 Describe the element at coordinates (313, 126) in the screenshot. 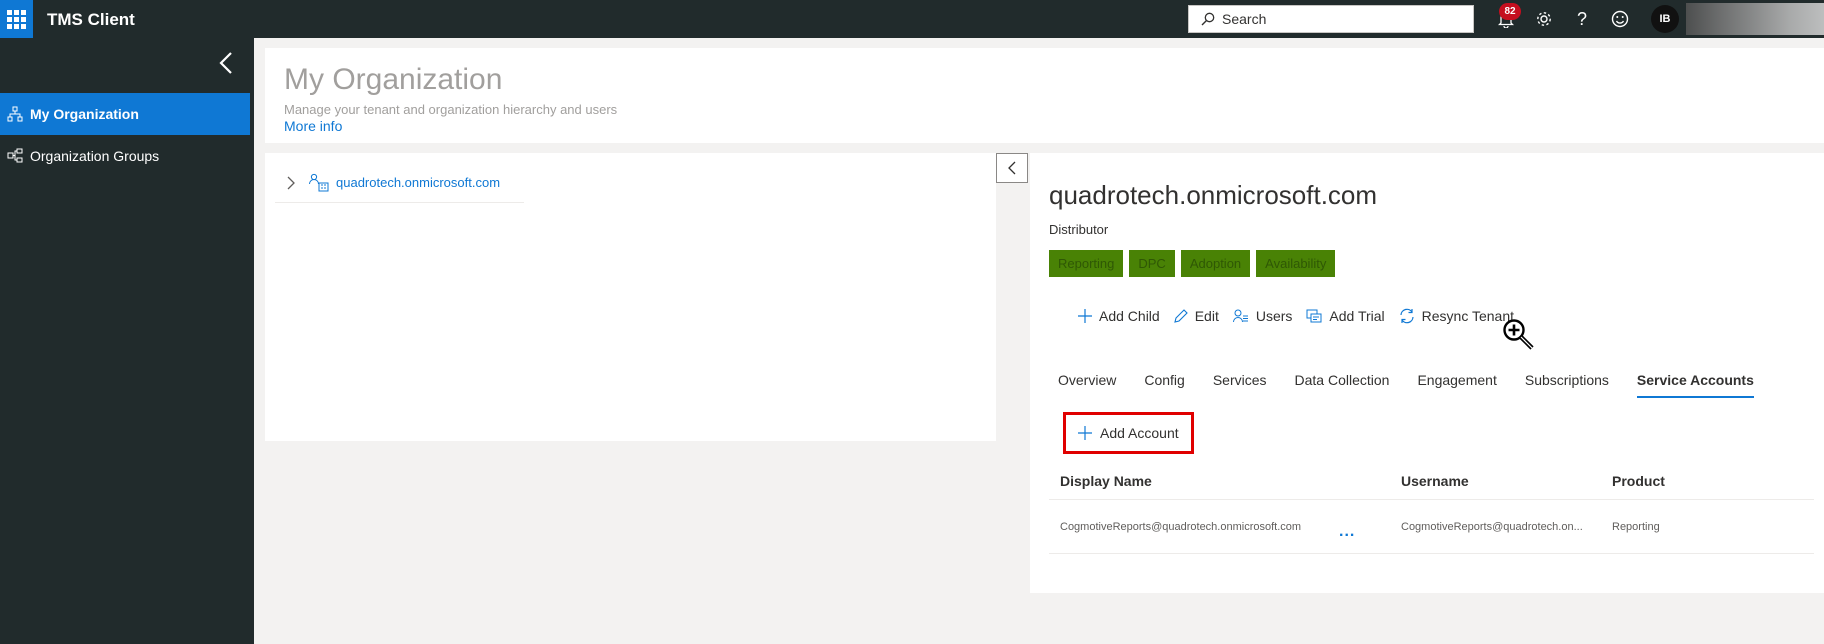

I see `more-info-link: More info` at that location.